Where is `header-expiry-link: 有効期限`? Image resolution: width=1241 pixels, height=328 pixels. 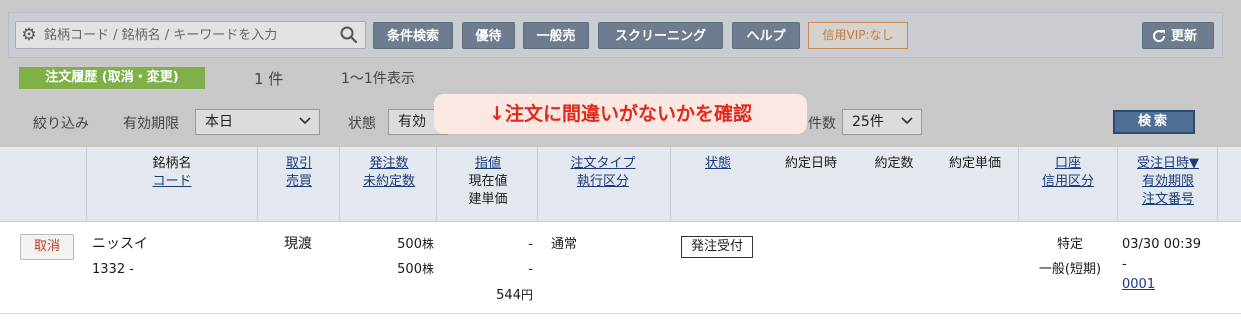 header-expiry-link: 有効期限 is located at coordinates (1168, 181).